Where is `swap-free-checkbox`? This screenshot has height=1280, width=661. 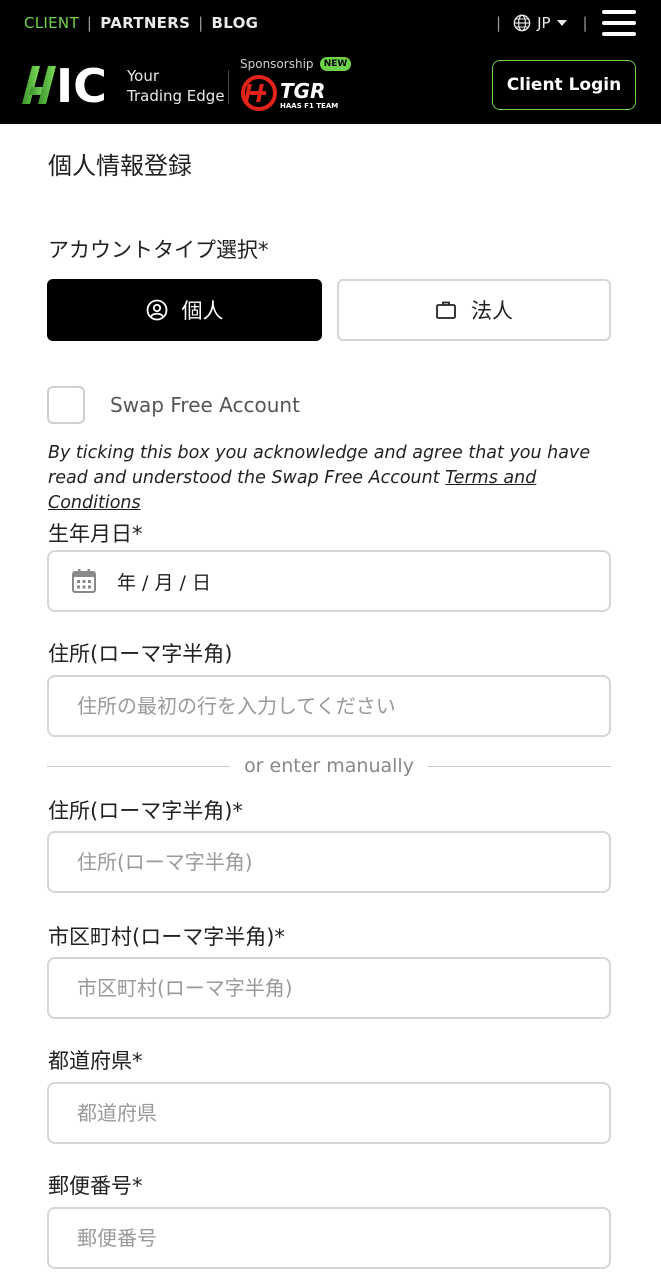 swap-free-checkbox is located at coordinates (66, 405).